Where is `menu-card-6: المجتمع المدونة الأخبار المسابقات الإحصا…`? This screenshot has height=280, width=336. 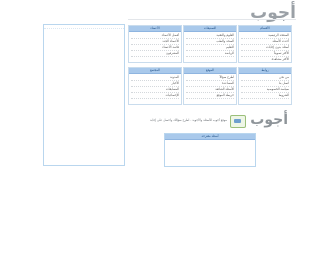
menu-card-6: المجتمع المدونة الأخبار المسابقات الإحصا… is located at coordinates (155, 86).